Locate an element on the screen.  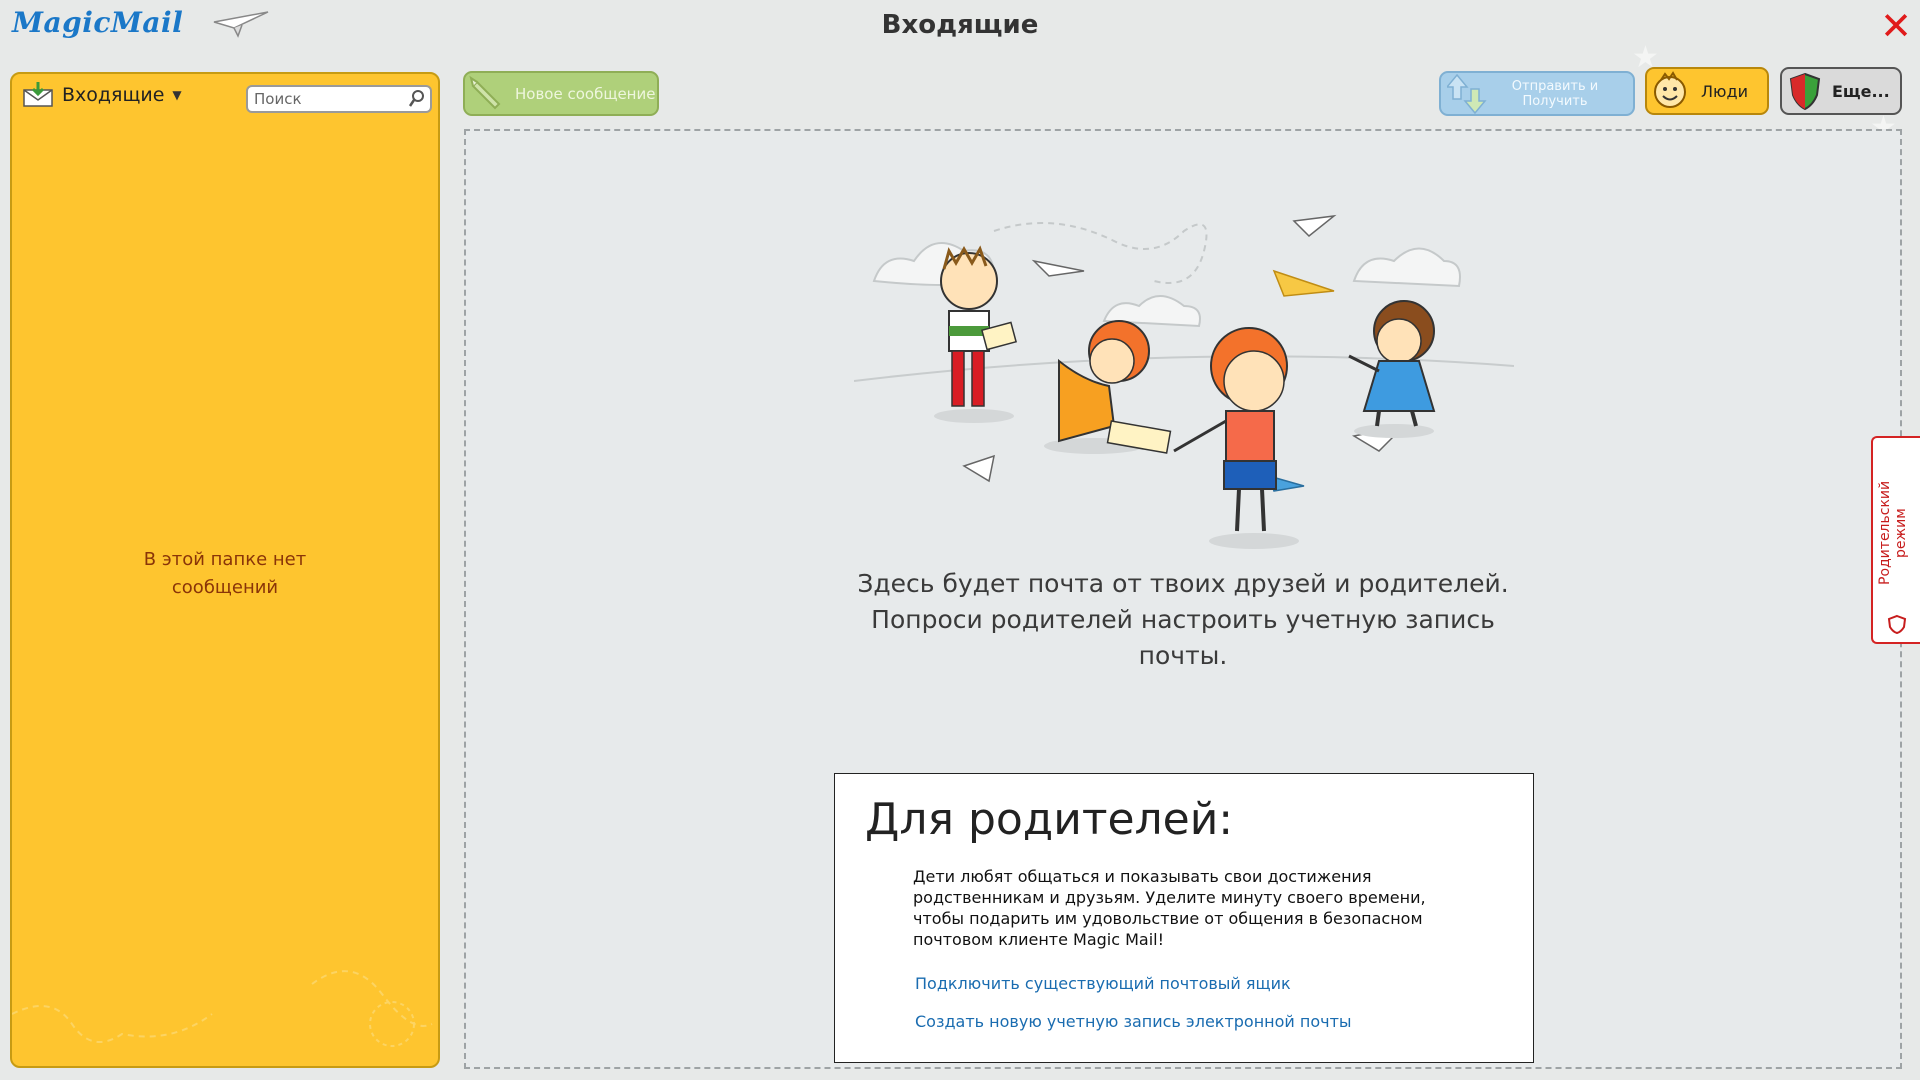
pencil-icon is located at coordinates (485, 92).